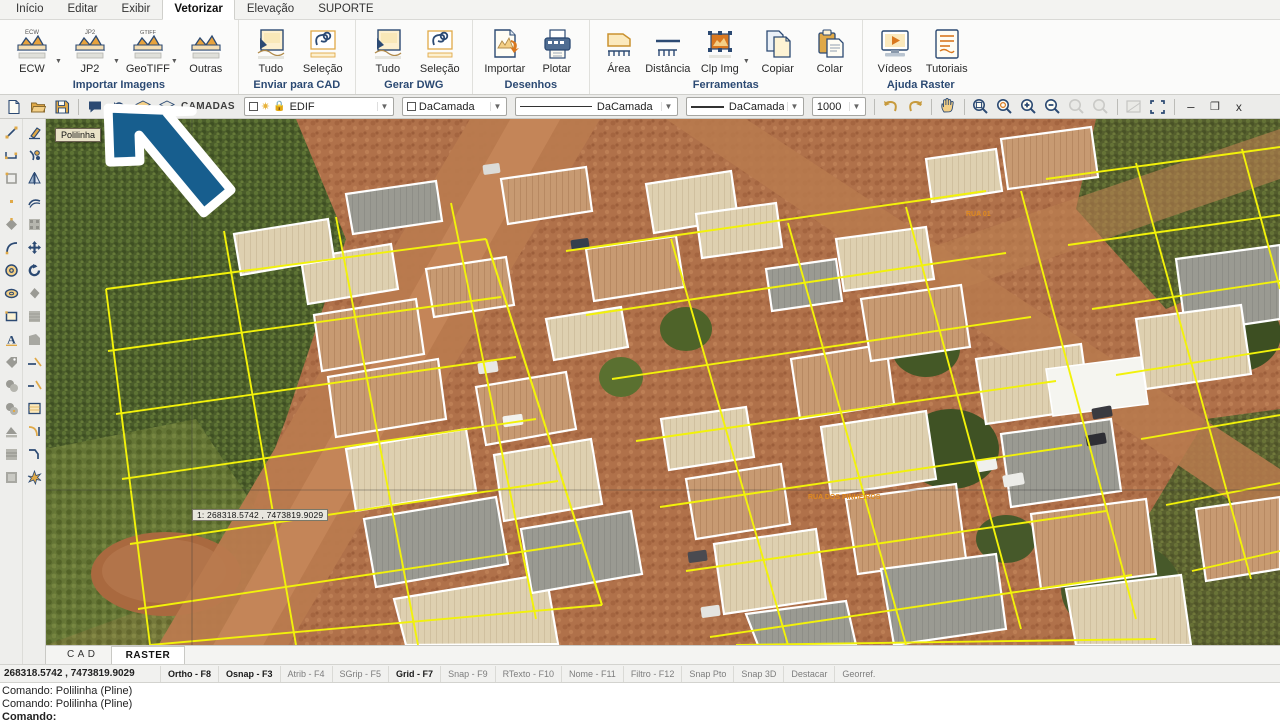  I want to click on status-toggle-rtexto: RTexto - F10, so click(527, 673).